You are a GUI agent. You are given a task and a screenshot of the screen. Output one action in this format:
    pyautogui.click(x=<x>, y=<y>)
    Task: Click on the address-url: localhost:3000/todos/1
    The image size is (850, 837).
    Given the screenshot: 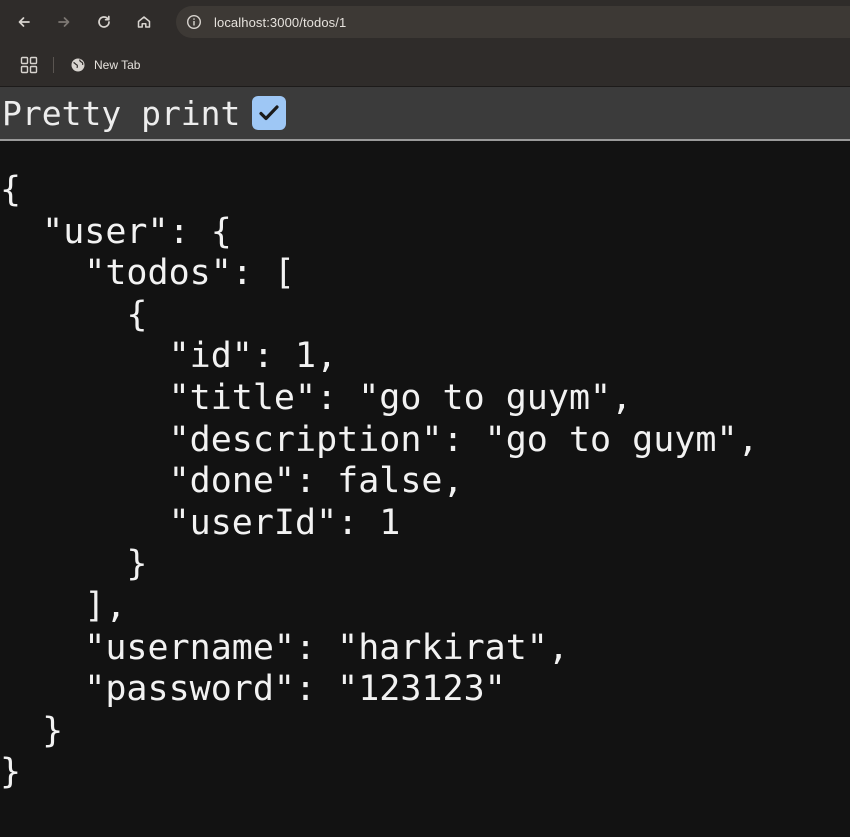 What is the action you would take?
    pyautogui.click(x=280, y=22)
    